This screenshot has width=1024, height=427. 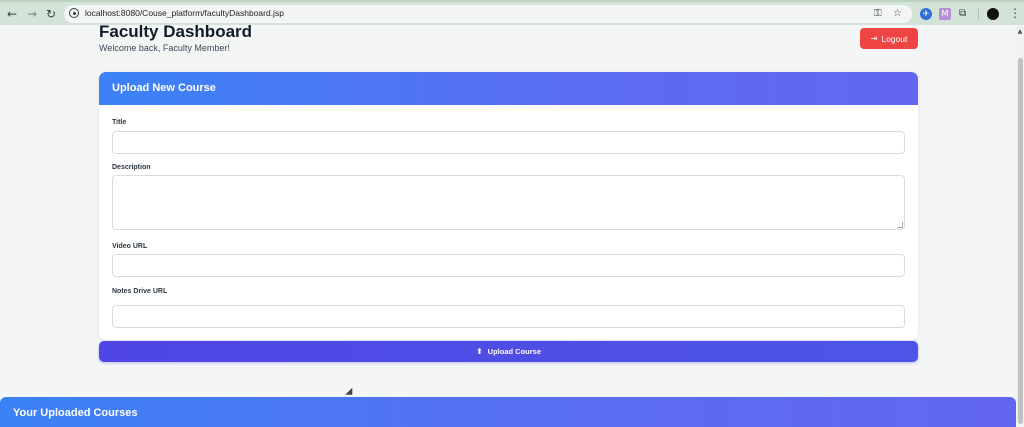 I want to click on browser-menu-icon: ⋮, so click(x=1015, y=13).